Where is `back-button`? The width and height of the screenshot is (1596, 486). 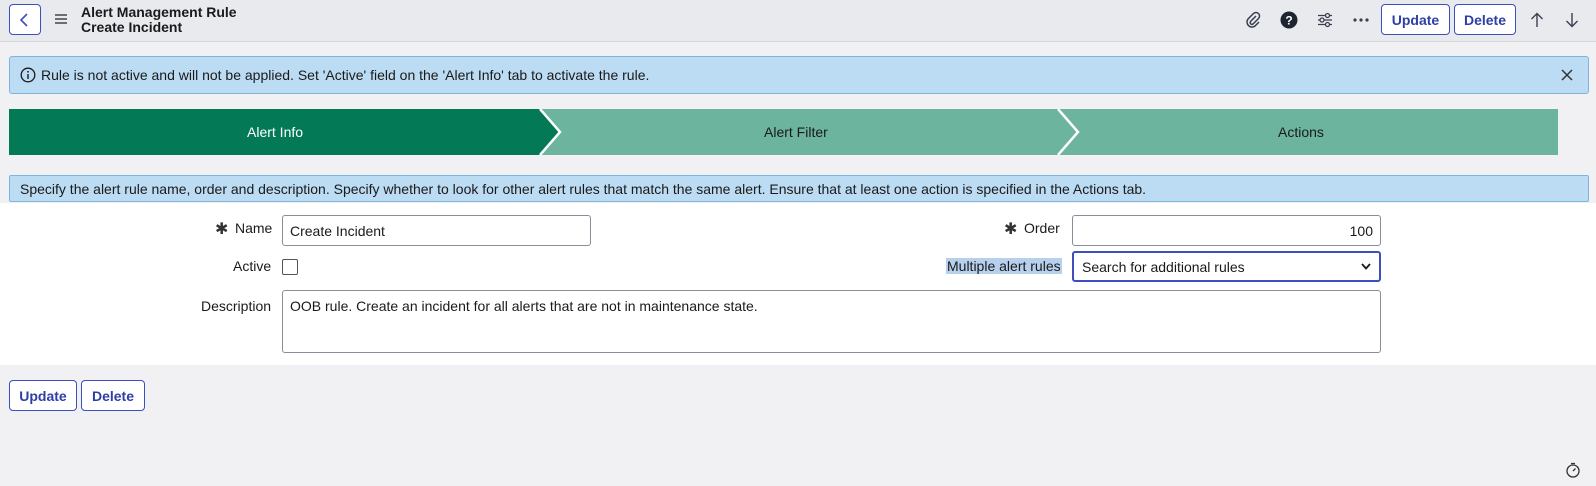
back-button is located at coordinates (25, 19).